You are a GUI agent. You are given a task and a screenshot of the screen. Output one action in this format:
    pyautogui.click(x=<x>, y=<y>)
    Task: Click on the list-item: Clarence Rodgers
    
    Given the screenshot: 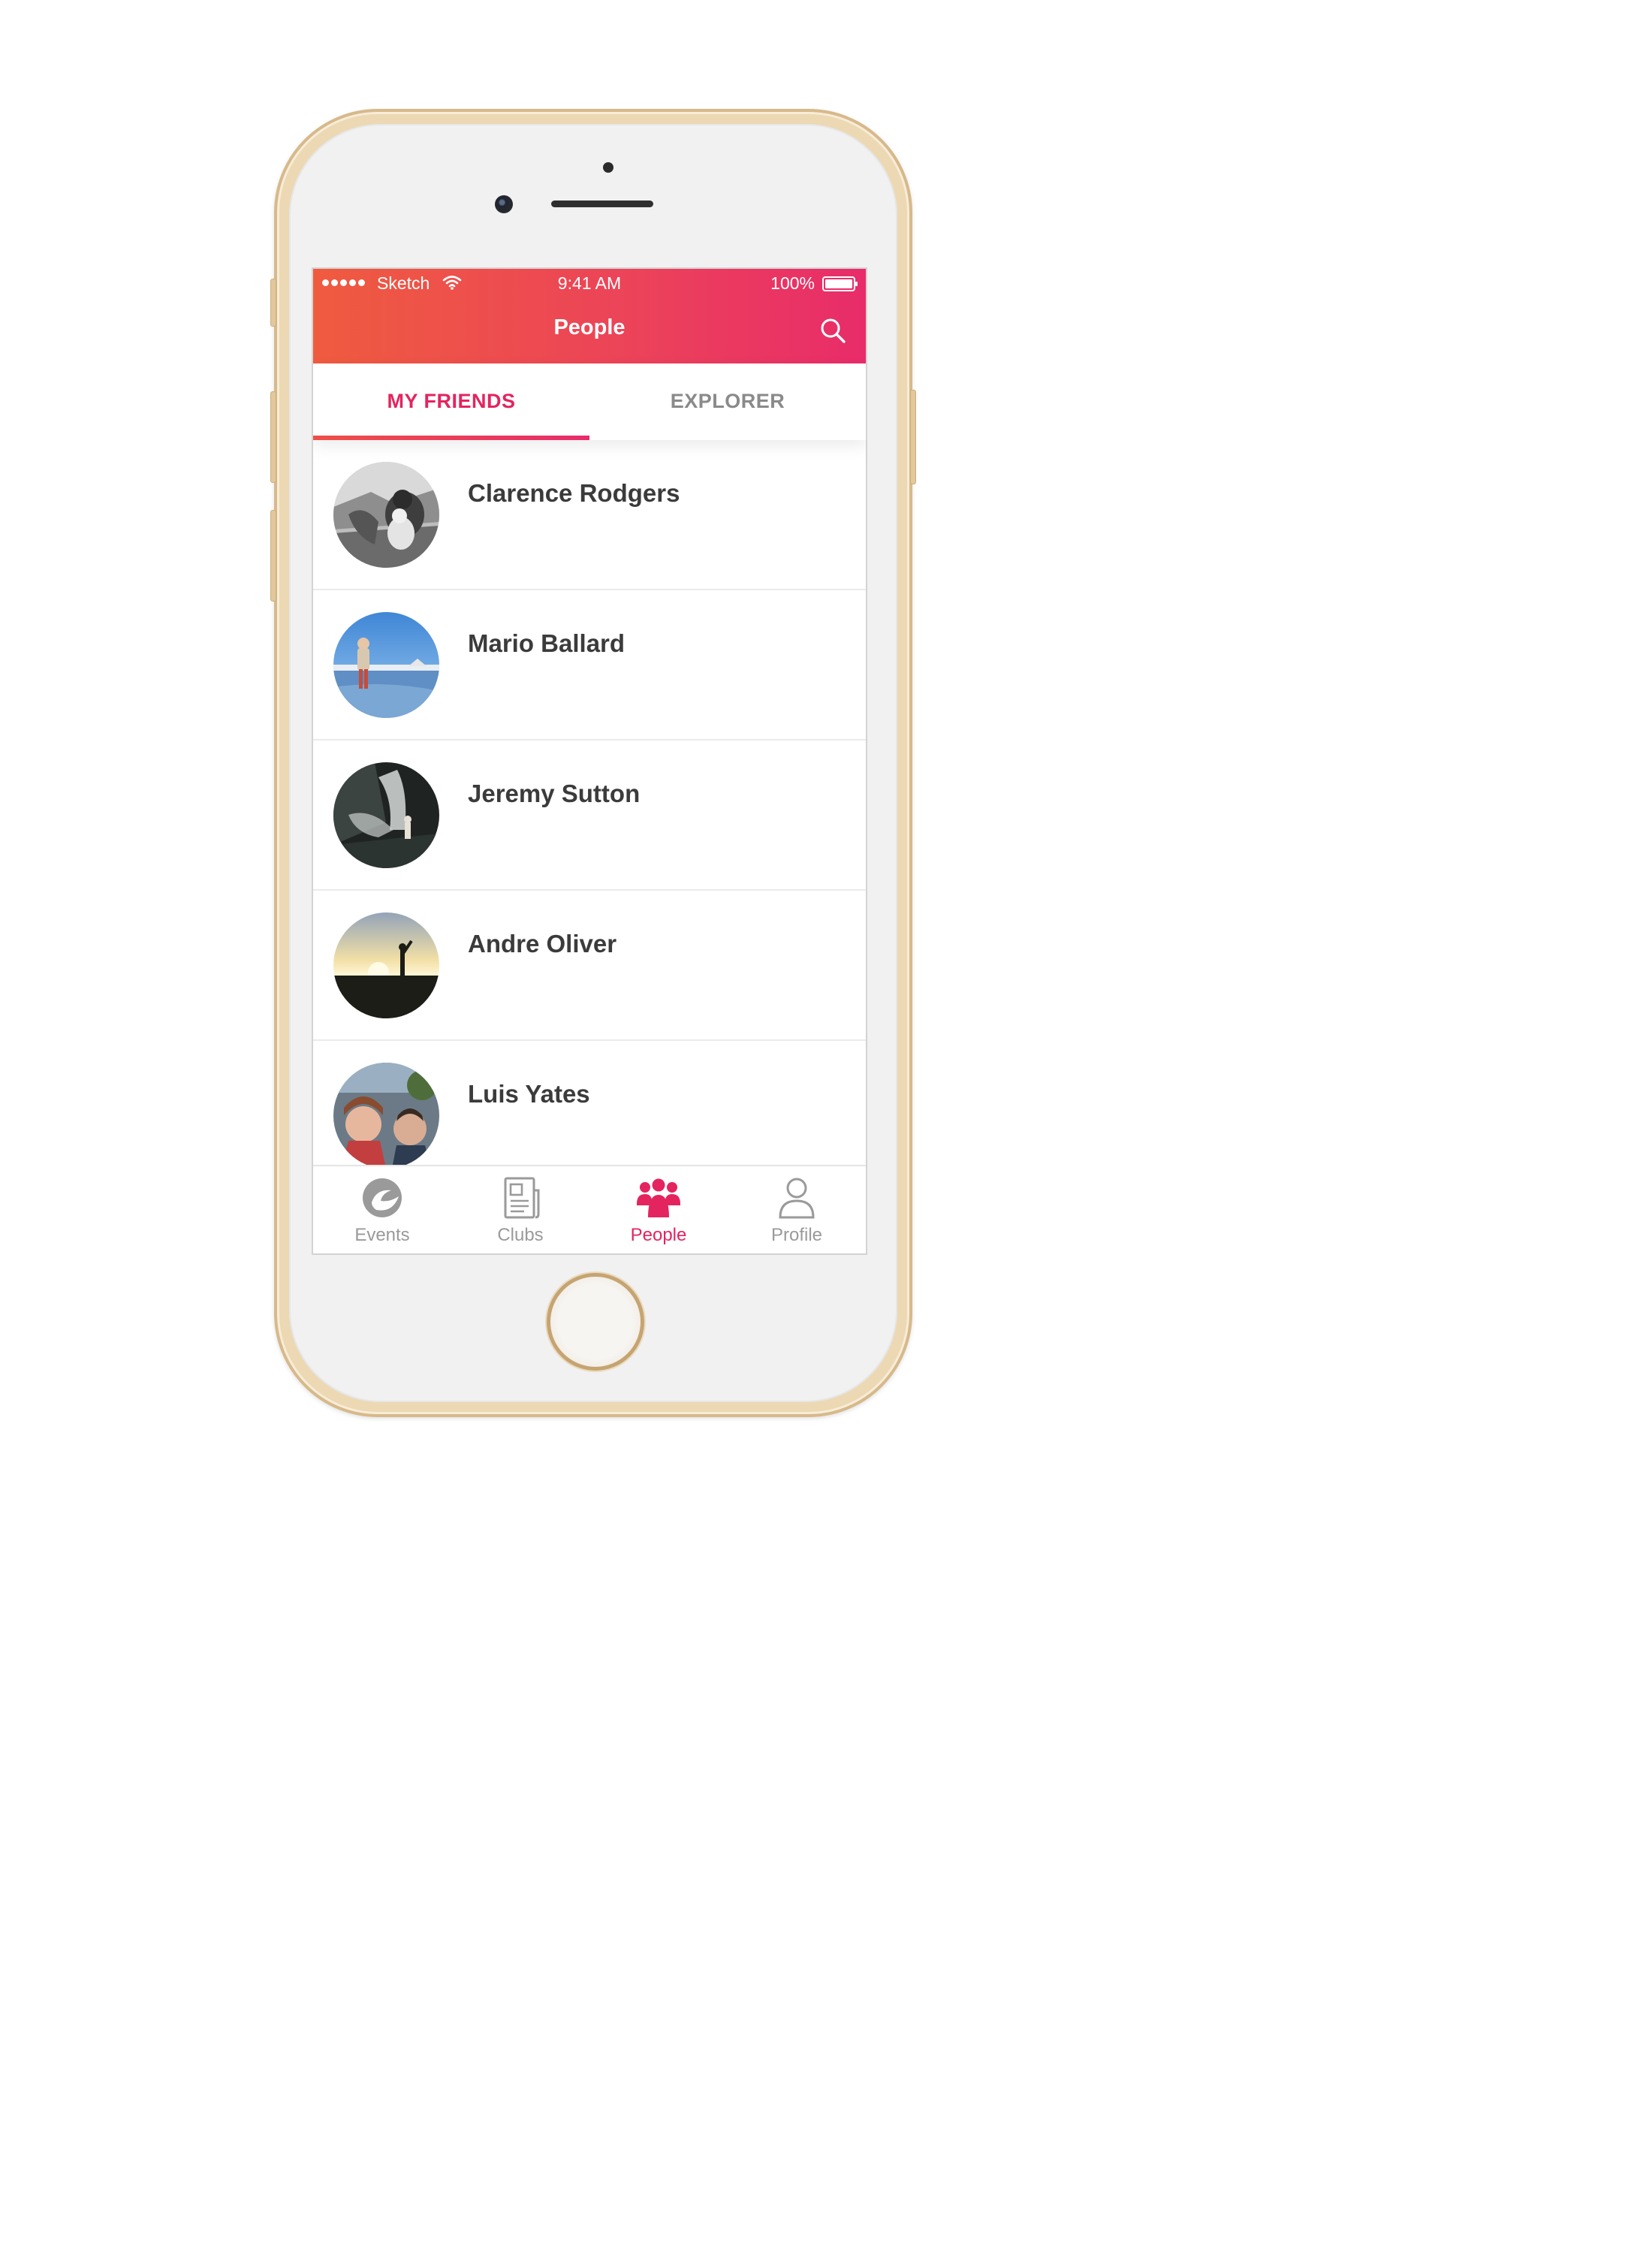 What is the action you would take?
    pyautogui.click(x=589, y=515)
    